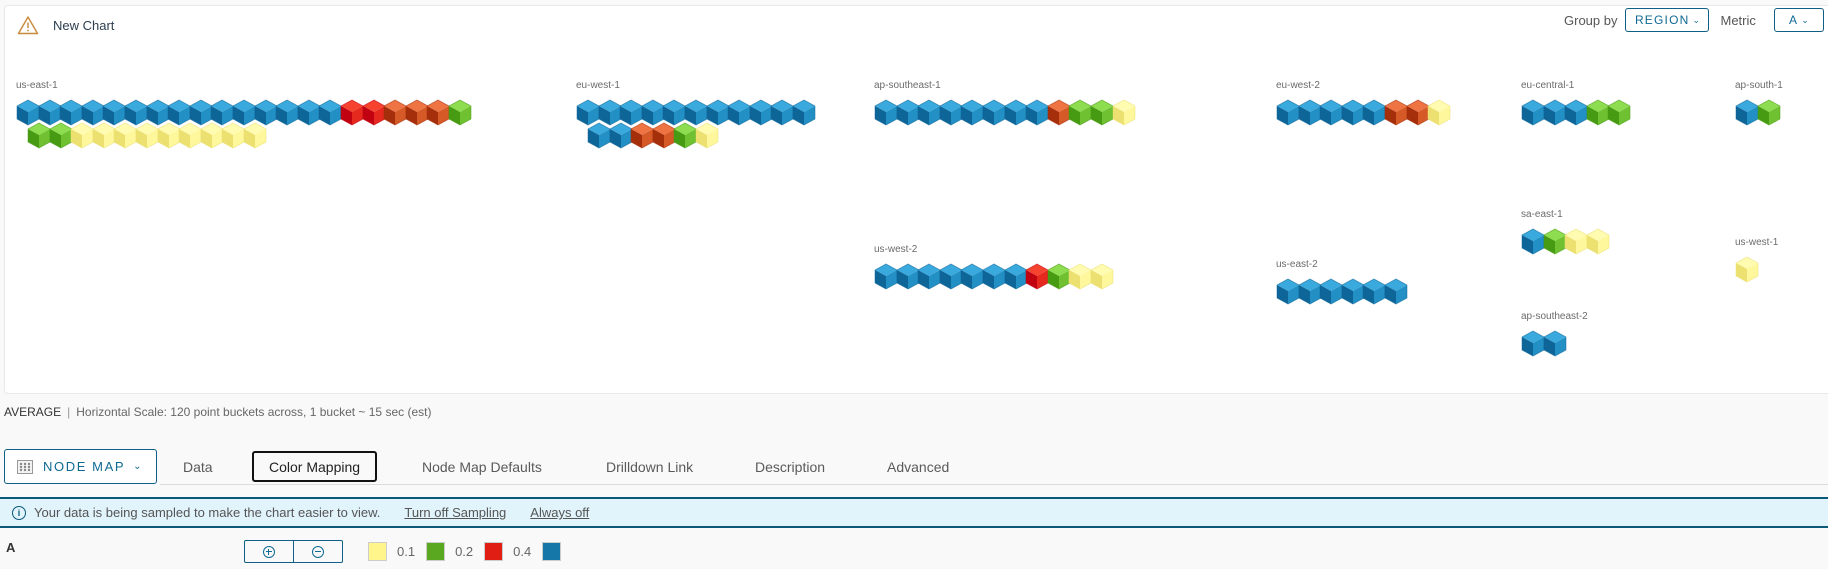  Describe the element at coordinates (315, 466) in the screenshot. I see `tab-color-mapping: Color Mapping` at that location.